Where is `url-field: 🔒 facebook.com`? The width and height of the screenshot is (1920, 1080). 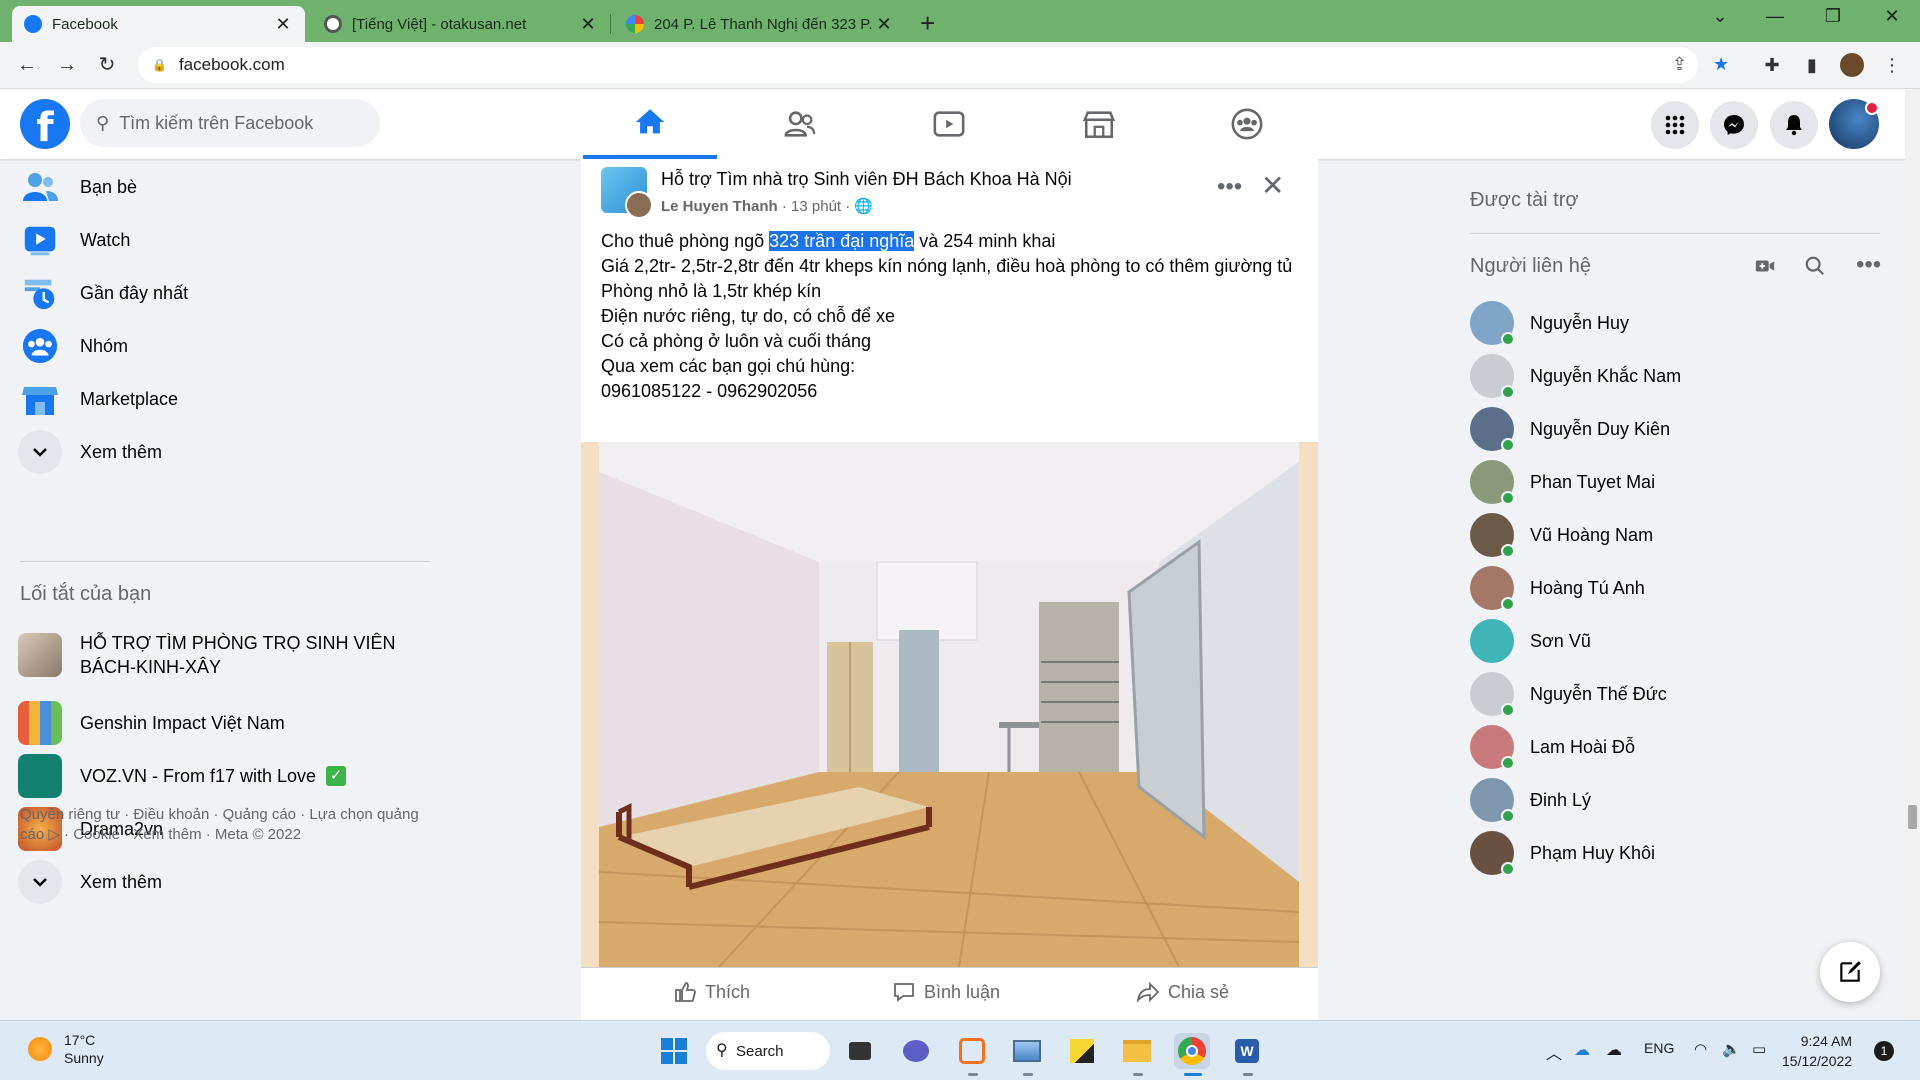
url-field: 🔒 facebook.com is located at coordinates (918, 65).